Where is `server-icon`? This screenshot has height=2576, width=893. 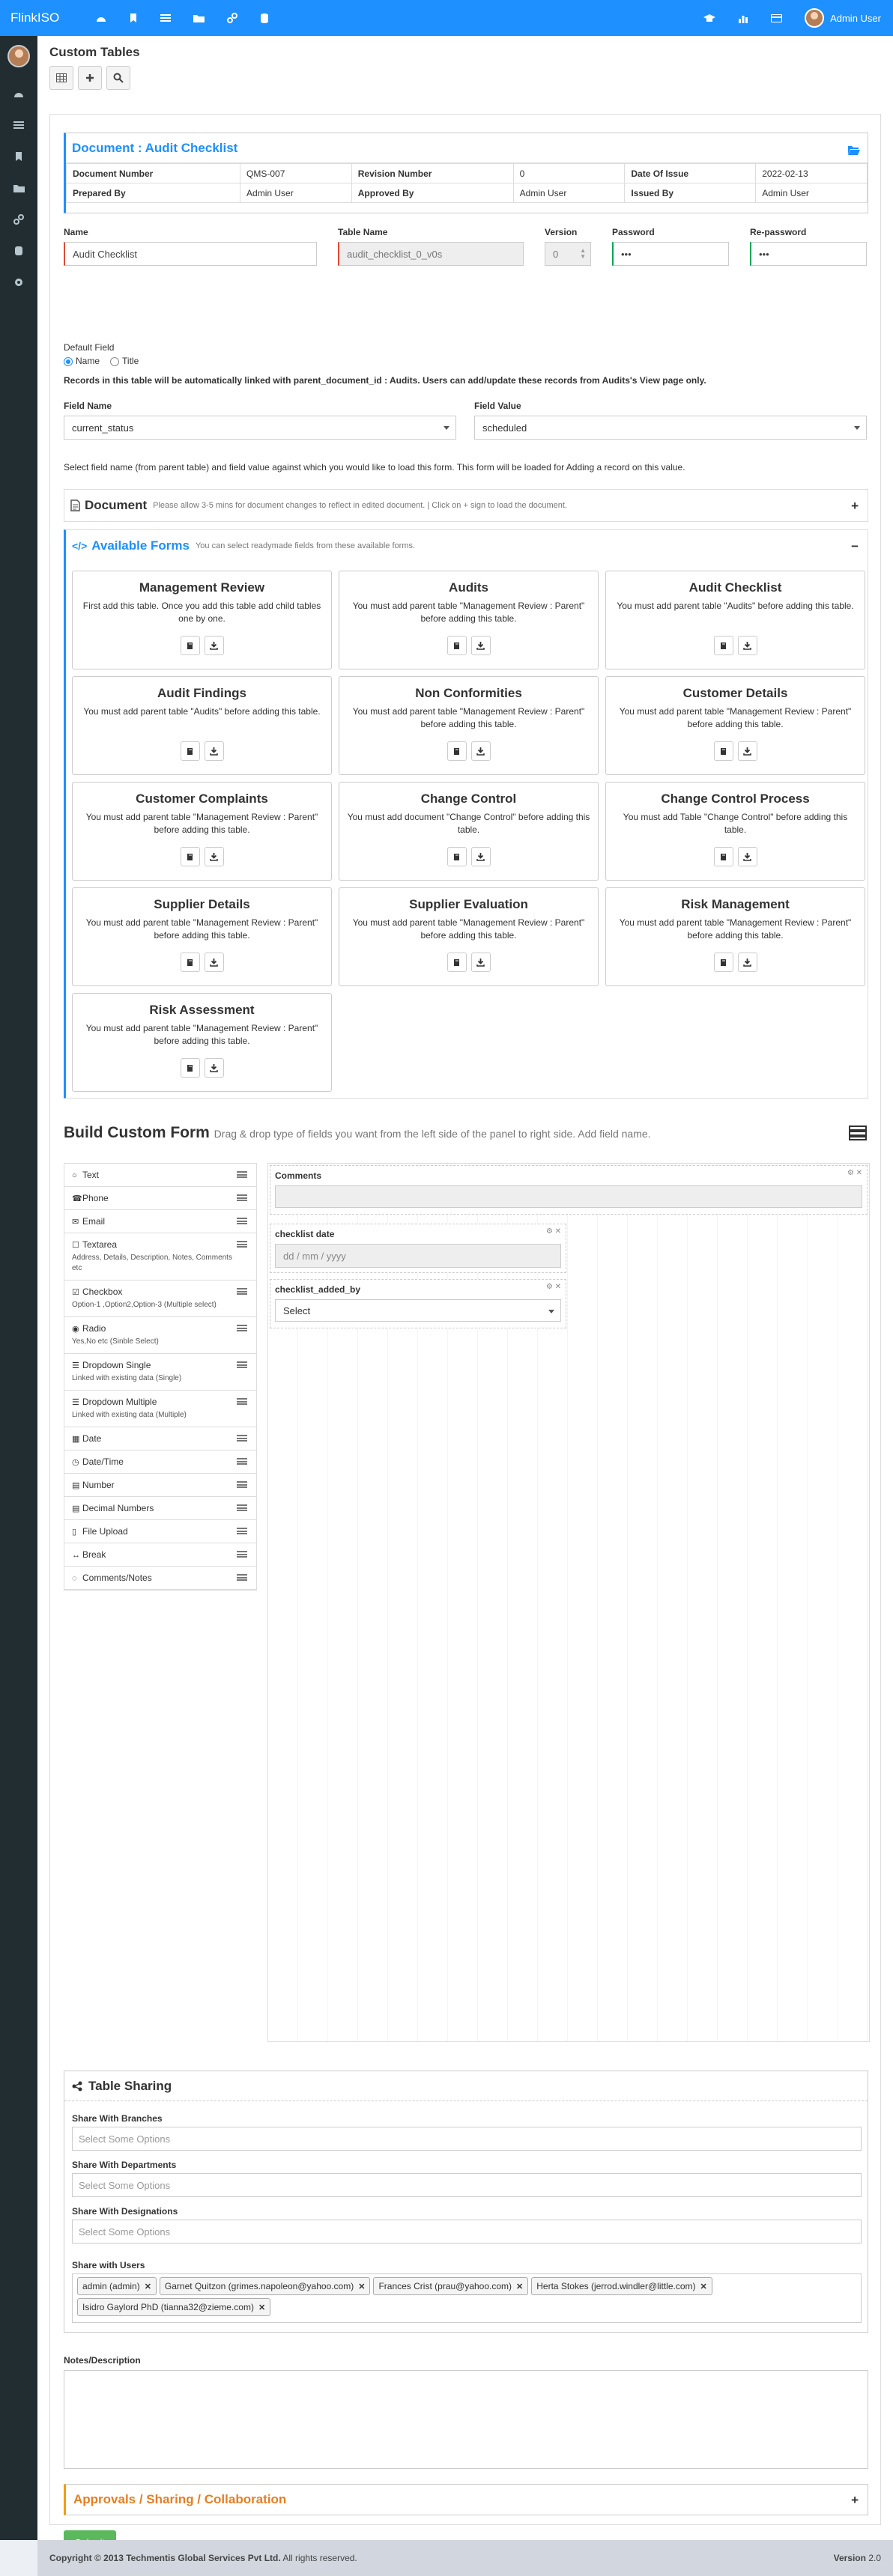 server-icon is located at coordinates (858, 1133).